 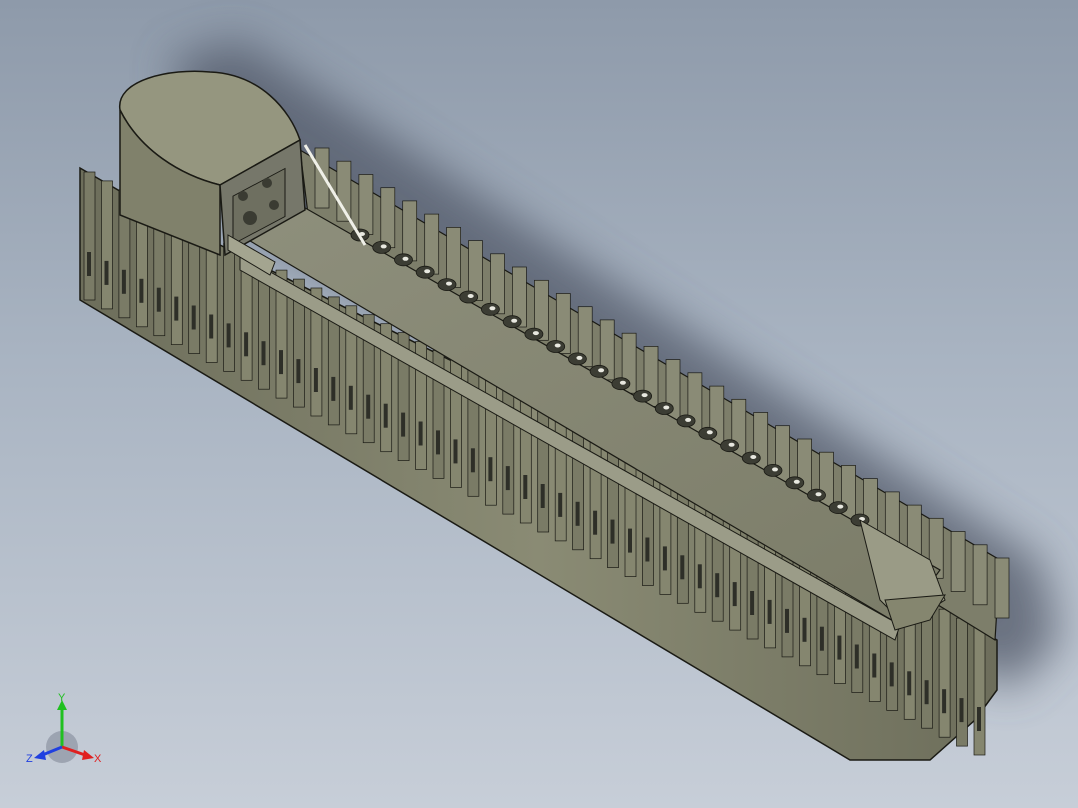 I want to click on y-axis-label: Y, so click(x=62, y=698).